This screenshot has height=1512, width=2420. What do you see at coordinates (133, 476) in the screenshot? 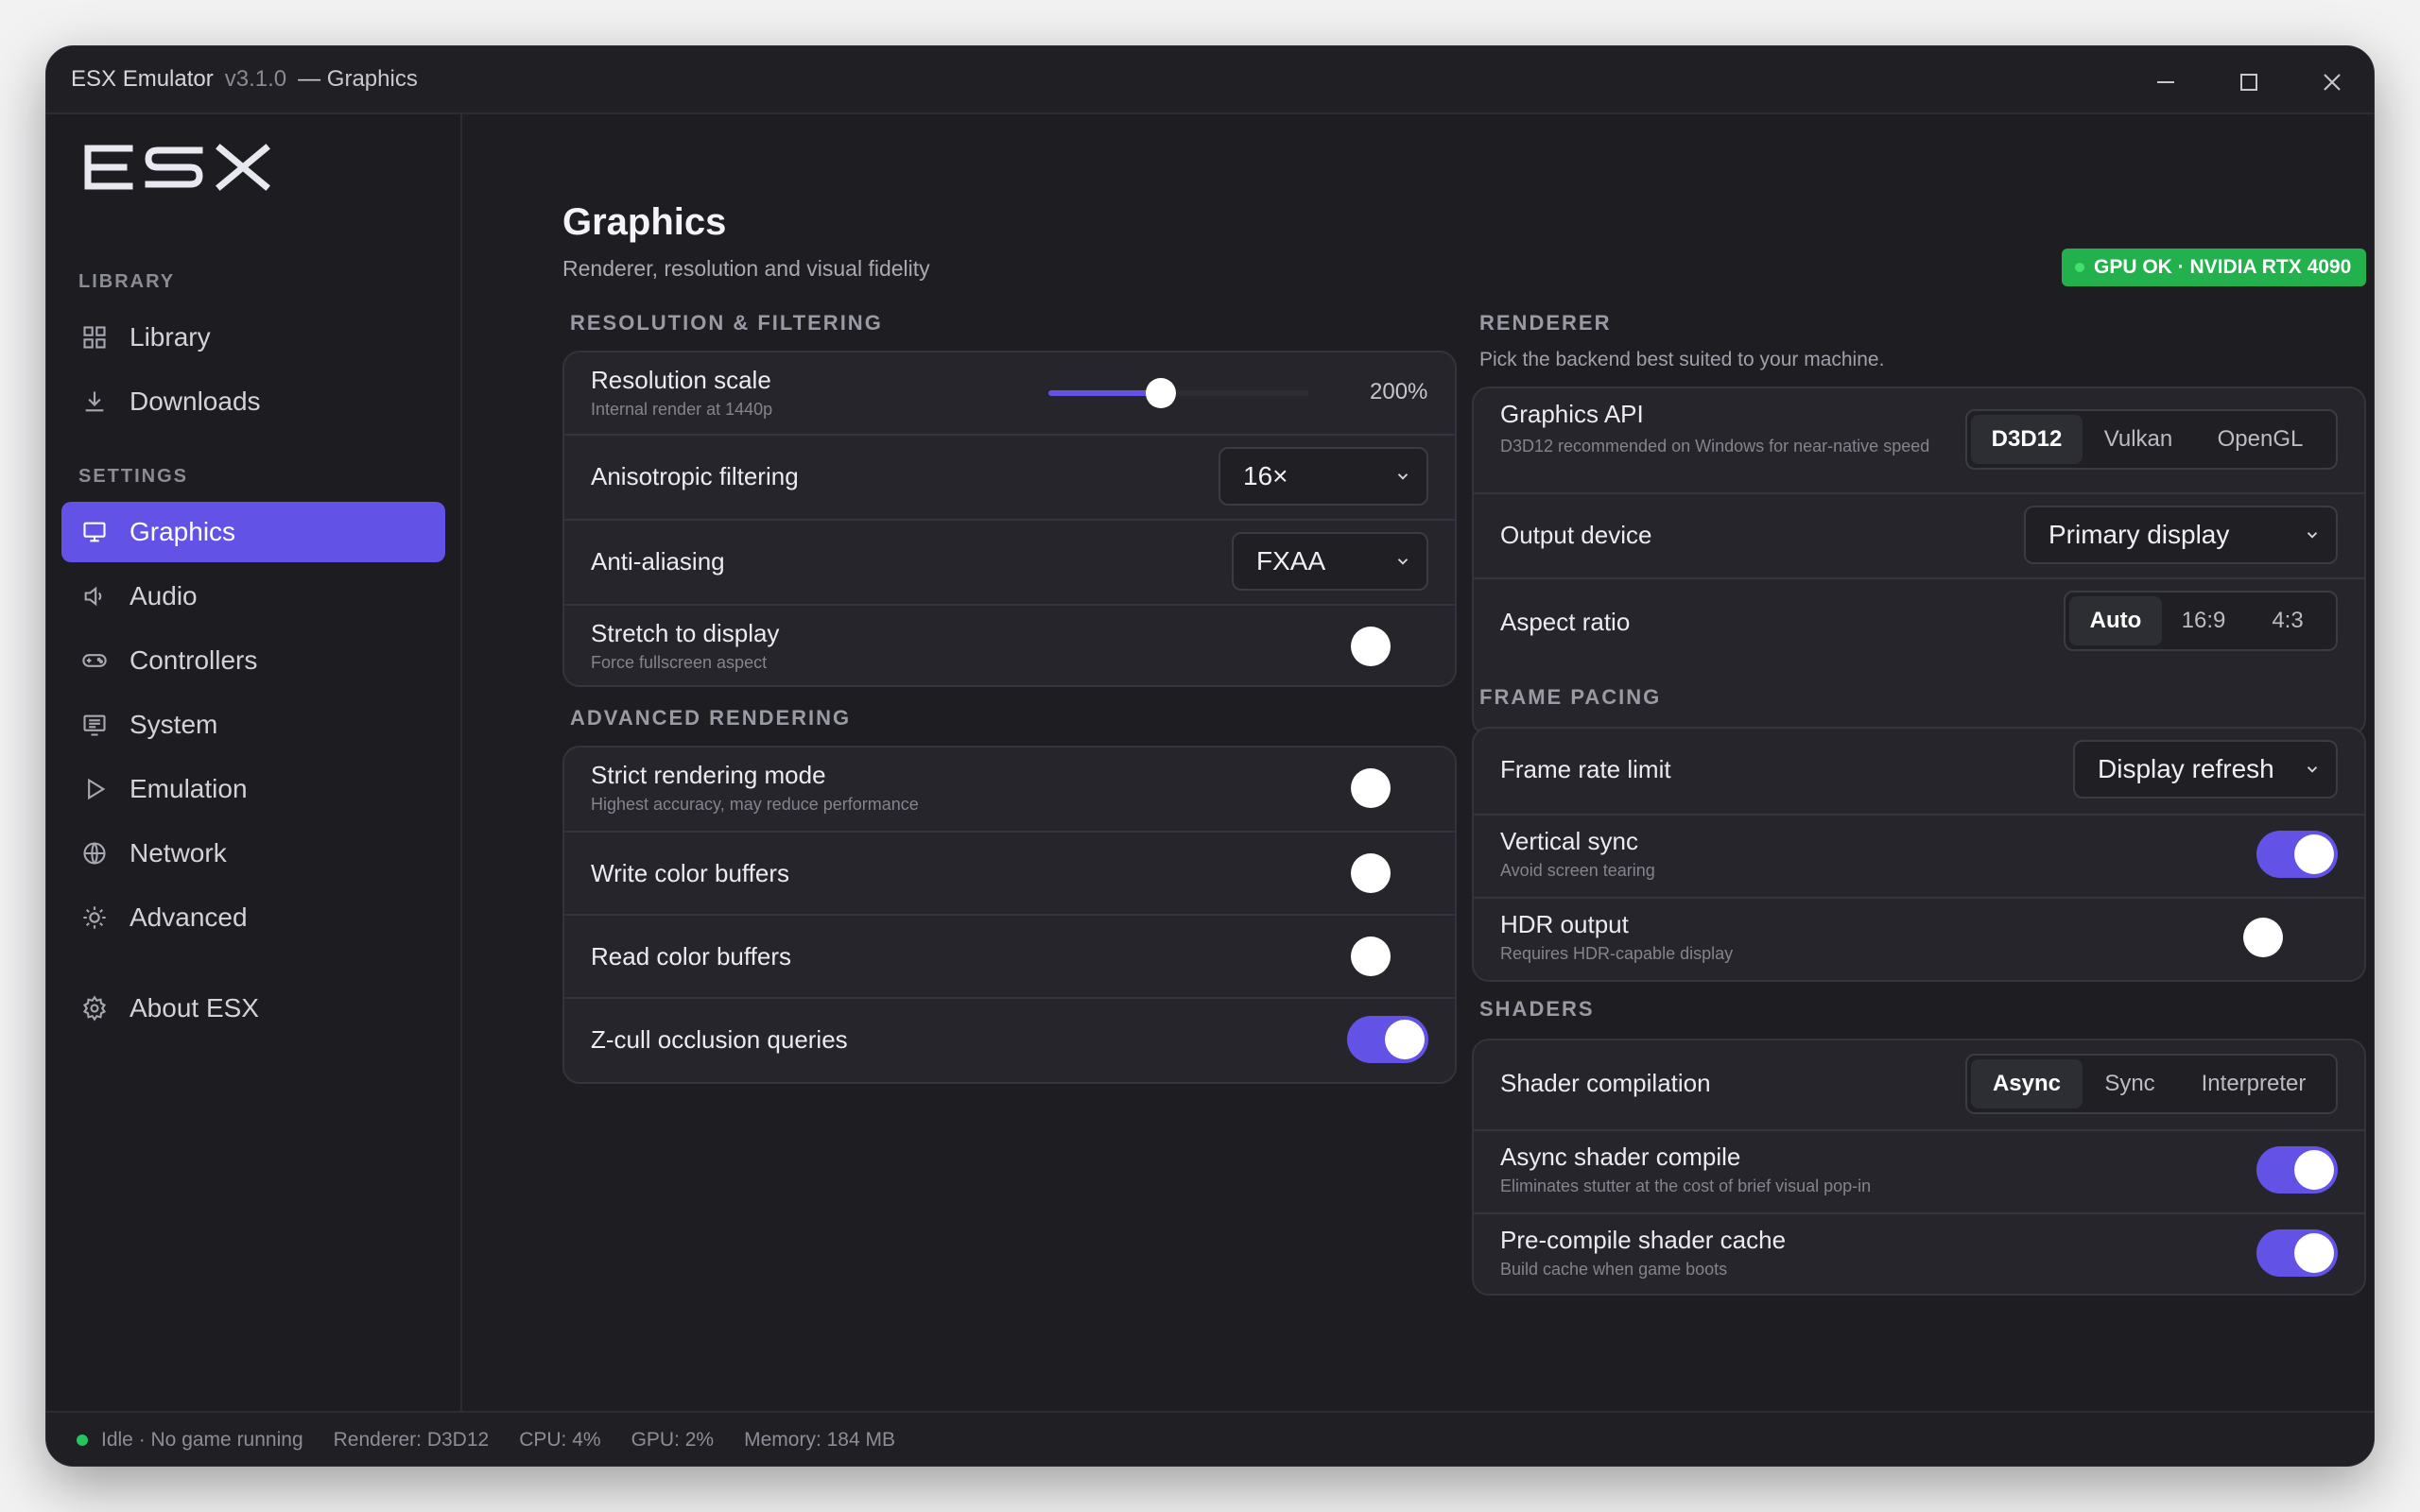
I see `settings-section-label: SETTINGS` at bounding box center [133, 476].